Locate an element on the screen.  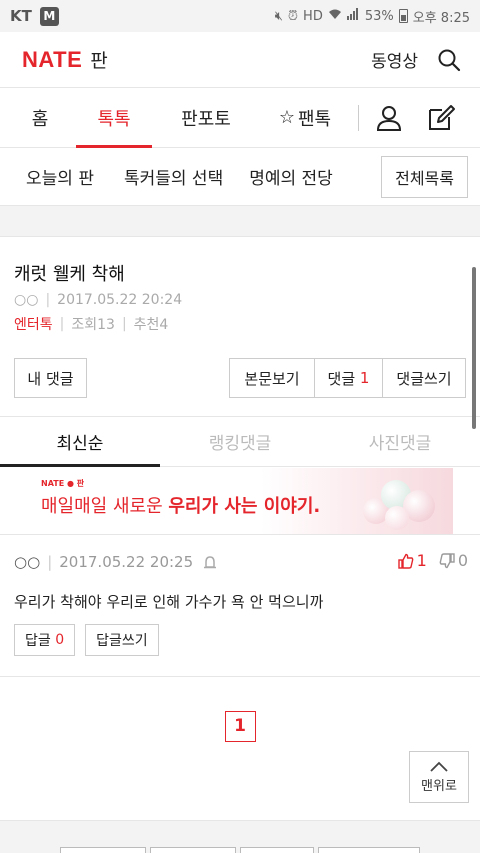
upvote-count: 1 is located at coordinates (421, 560).